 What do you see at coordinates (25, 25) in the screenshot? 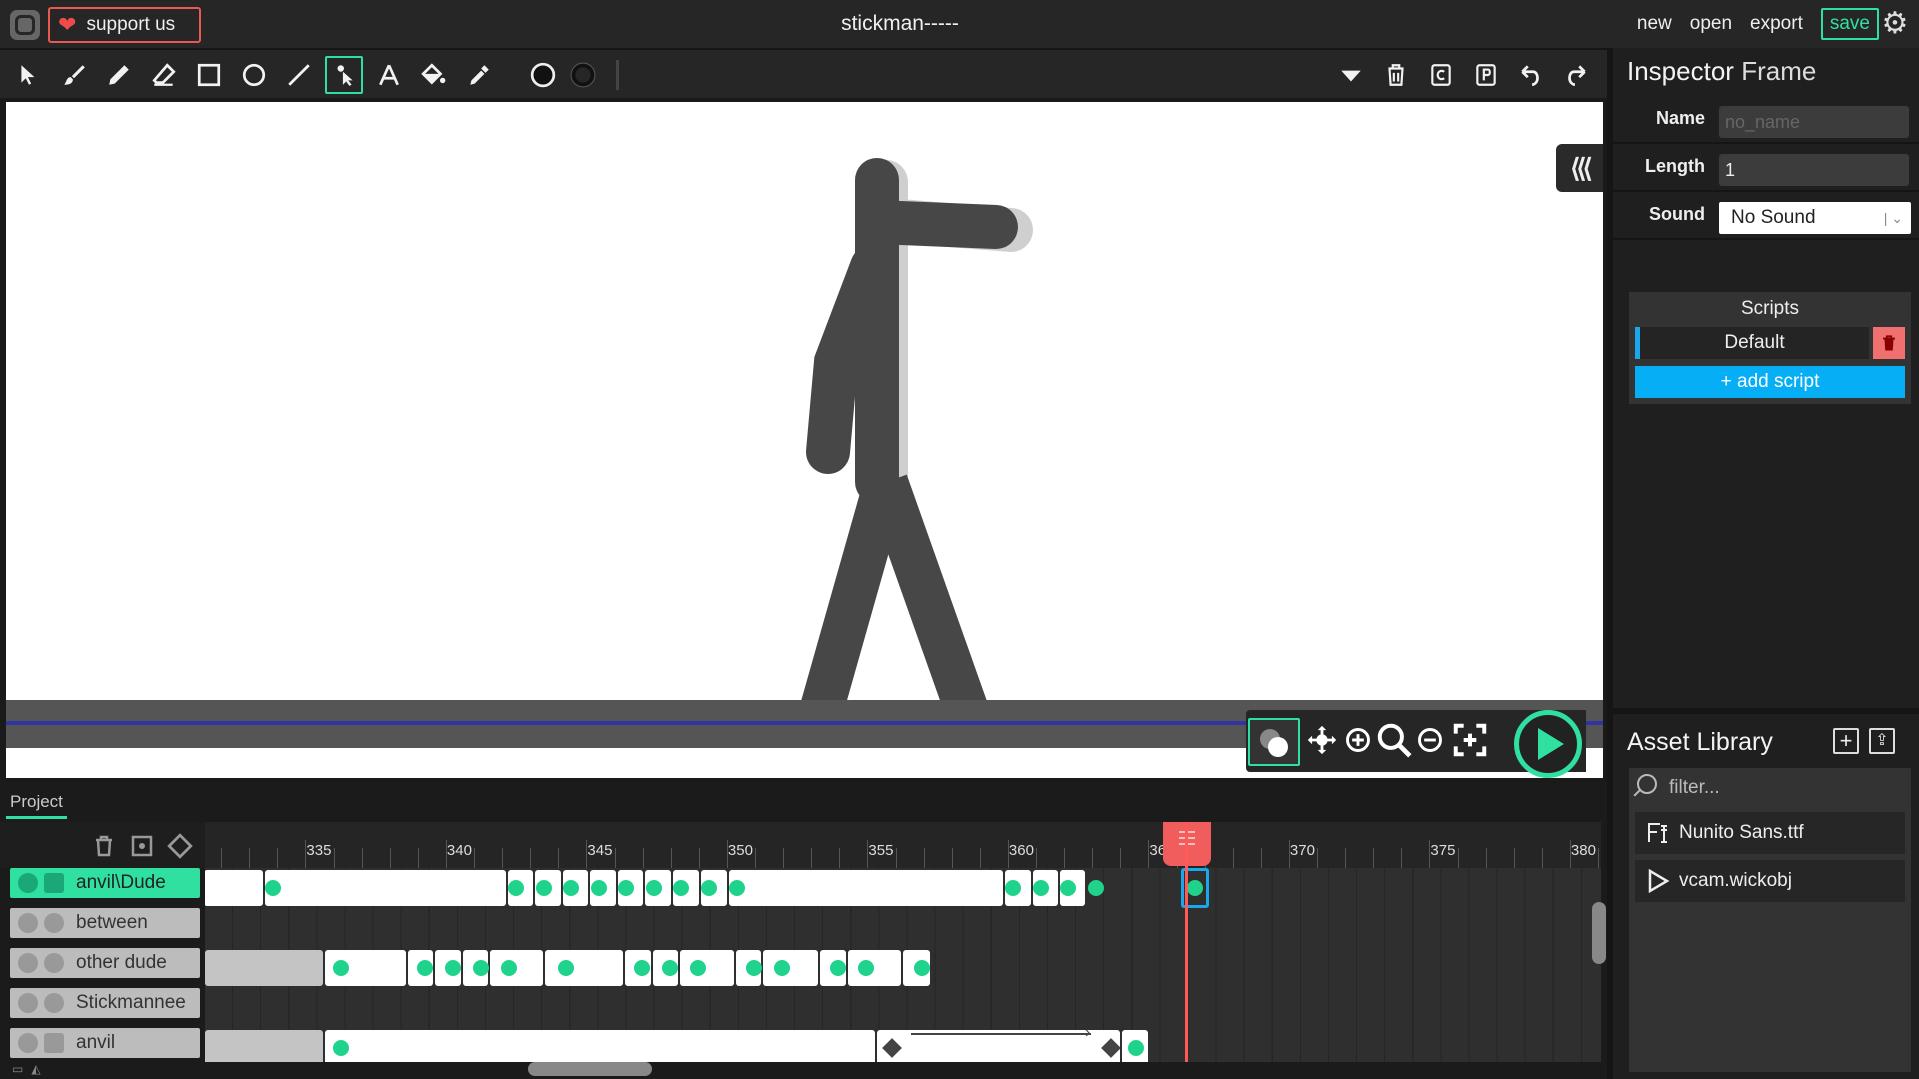
I see `wick-logo-icon` at bounding box center [25, 25].